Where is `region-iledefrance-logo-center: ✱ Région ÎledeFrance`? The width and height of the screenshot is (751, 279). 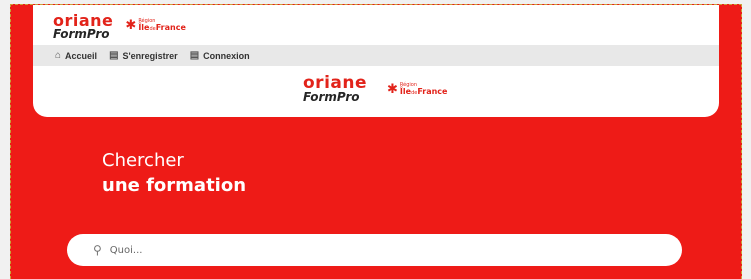
region-iledefrance-logo-center: ✱ Région ÎledeFrance is located at coordinates (417, 89).